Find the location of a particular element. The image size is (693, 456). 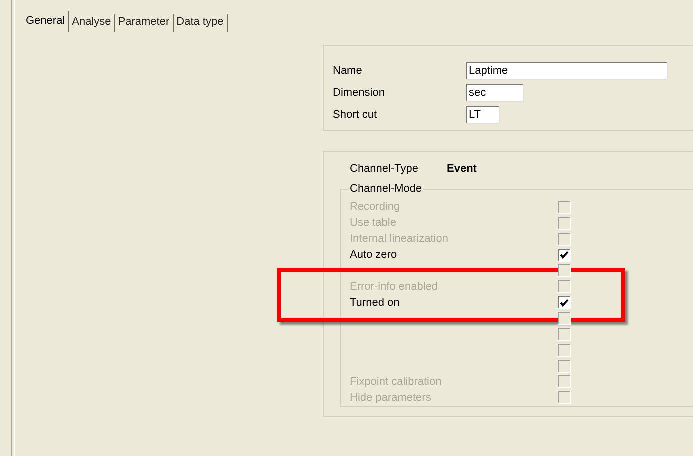

option-label: Auto zero is located at coordinates (374, 254).